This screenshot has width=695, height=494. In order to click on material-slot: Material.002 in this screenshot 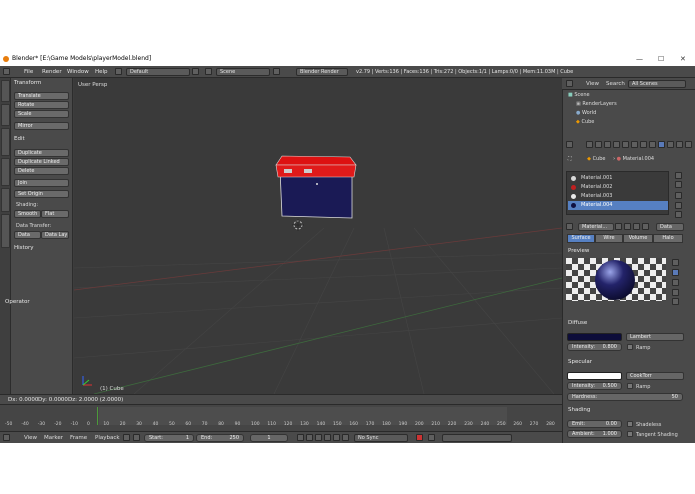, I will do `click(618, 187)`.